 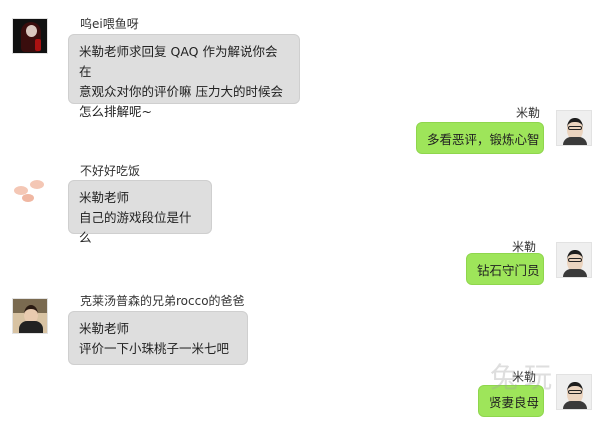 What do you see at coordinates (181, 91) in the screenshot?
I see `message-1-line-2: 意观众对你的评价嘛 压力大的时候会` at bounding box center [181, 91].